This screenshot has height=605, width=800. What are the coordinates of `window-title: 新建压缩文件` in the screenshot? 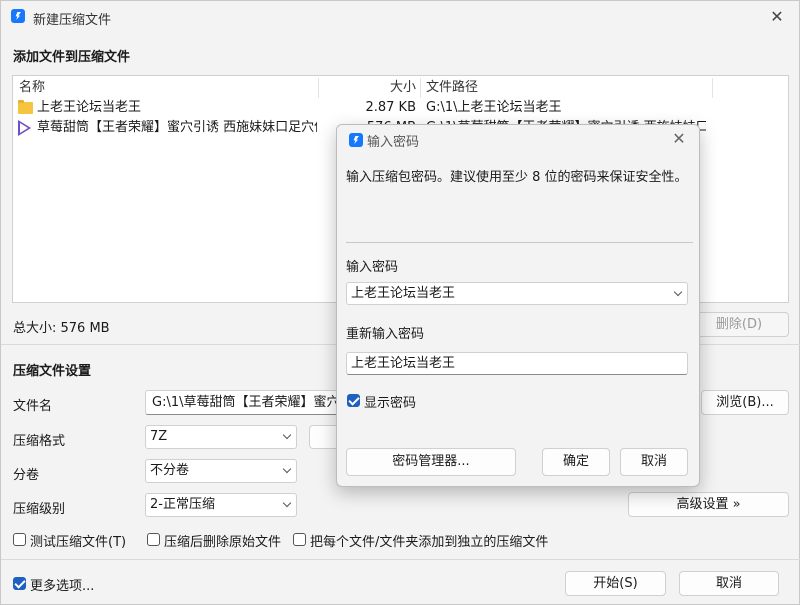 It's located at (72, 20).